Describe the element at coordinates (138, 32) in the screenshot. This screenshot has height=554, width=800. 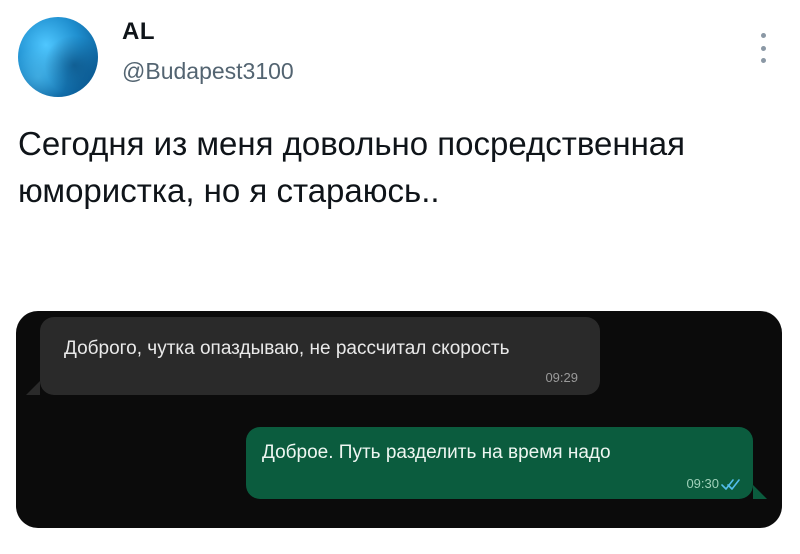
I see `display-name: AL` at that location.